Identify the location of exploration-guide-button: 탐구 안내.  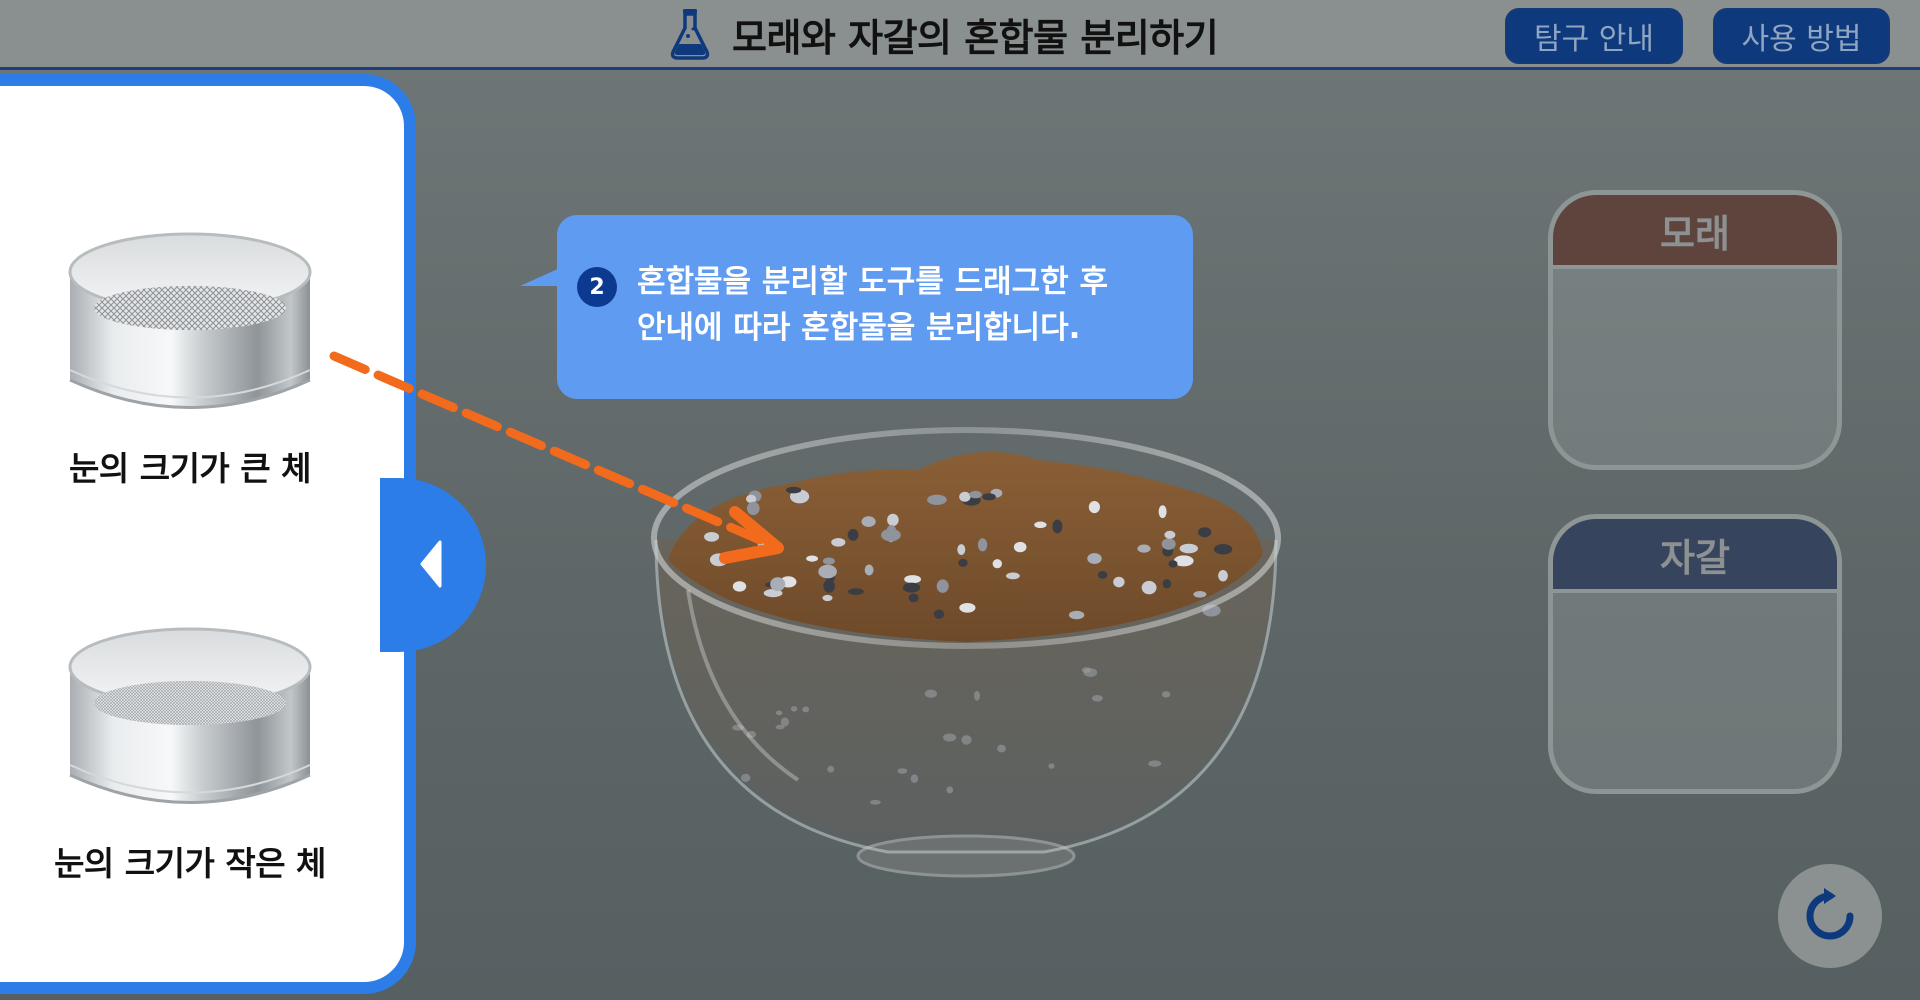
(1594, 36).